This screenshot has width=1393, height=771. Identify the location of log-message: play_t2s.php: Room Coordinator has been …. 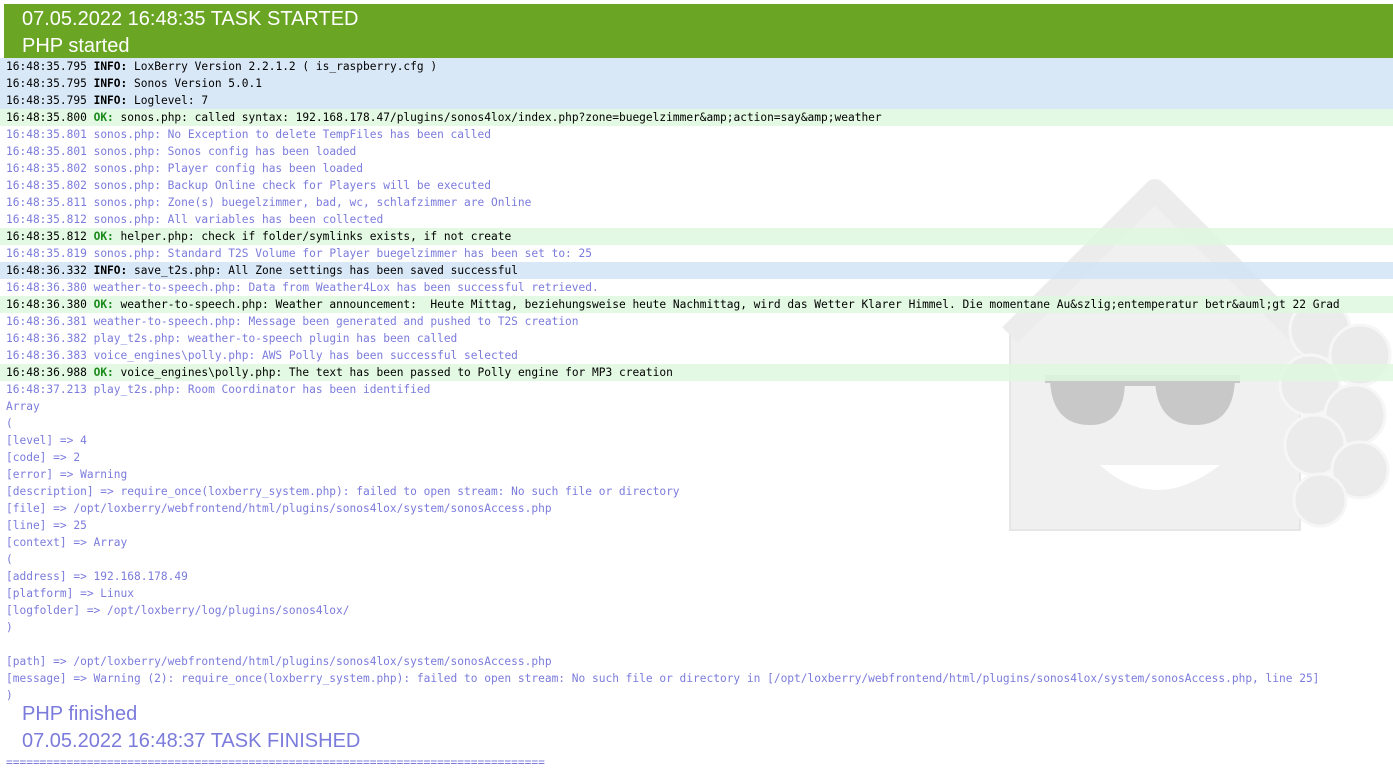
(262, 389).